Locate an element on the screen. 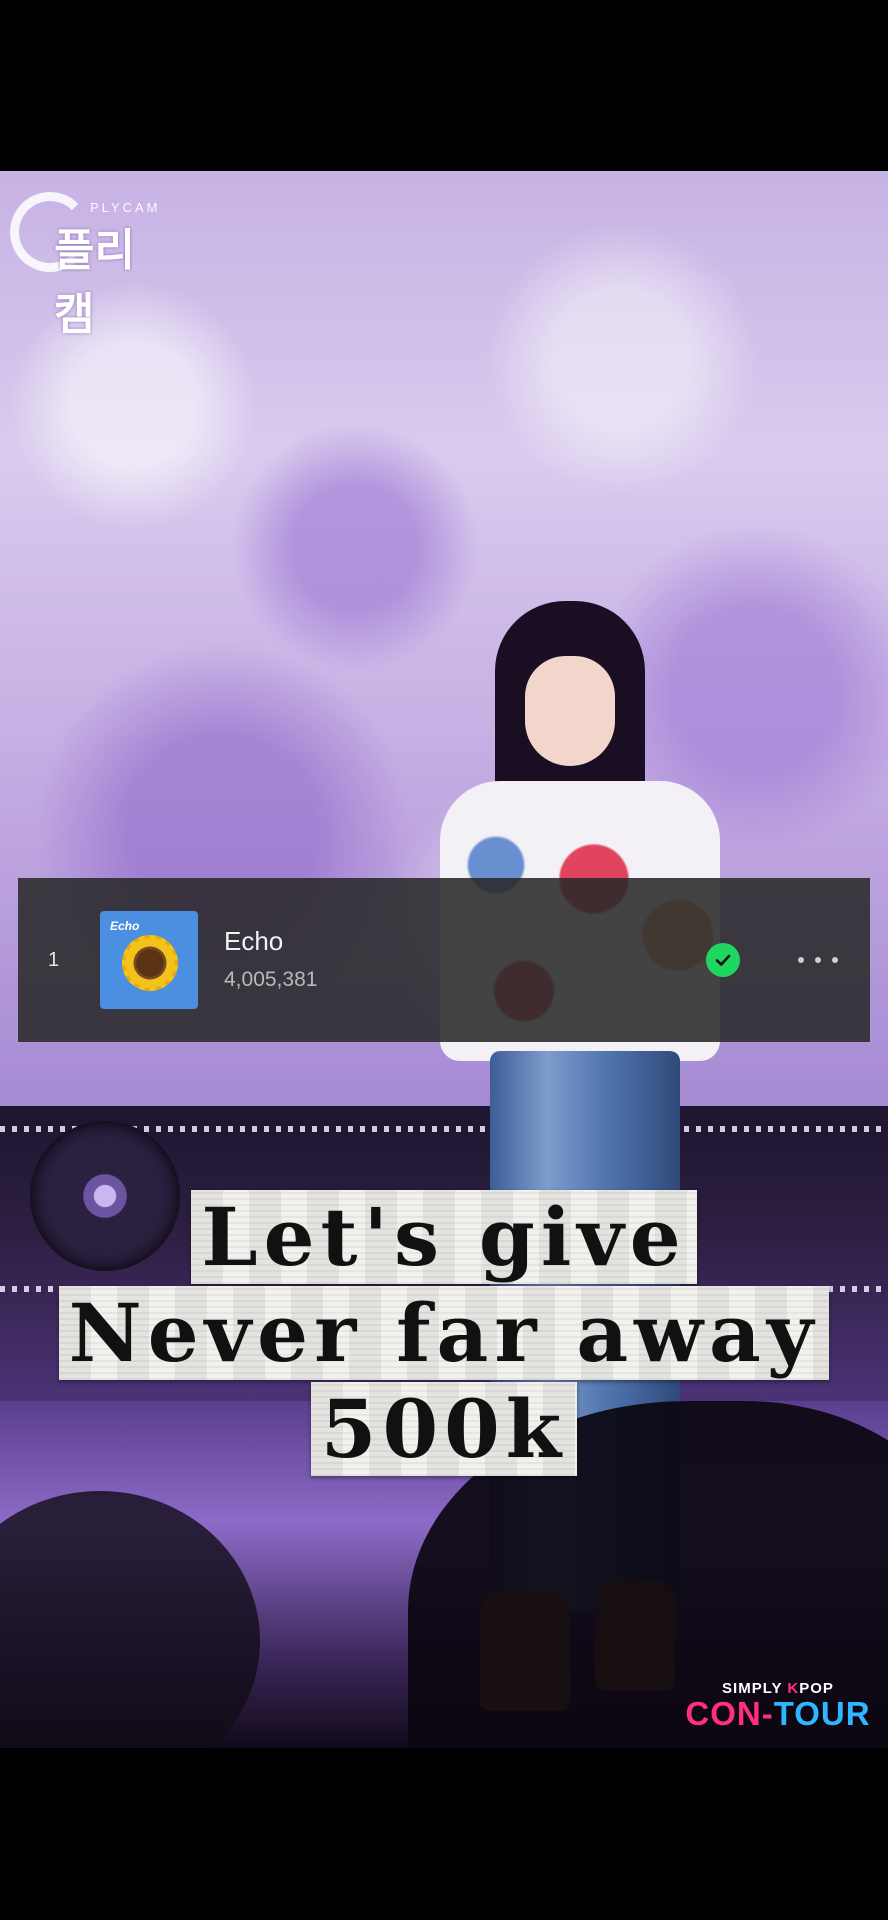 This screenshot has height=1920, width=888. performer-face is located at coordinates (570, 711).